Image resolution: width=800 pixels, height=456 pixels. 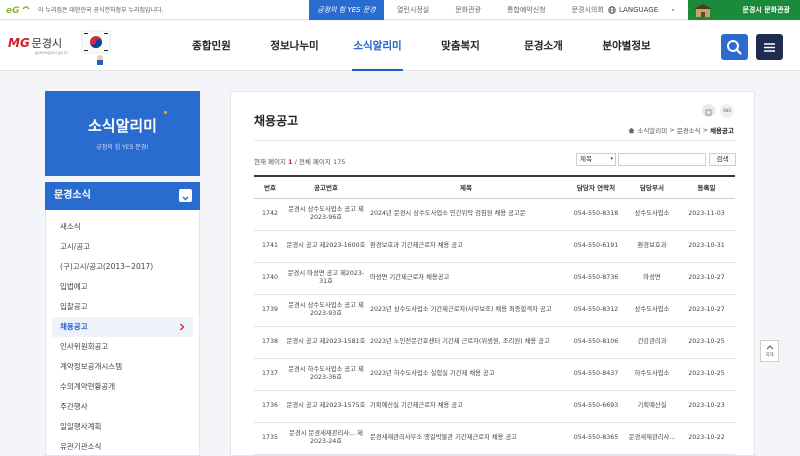 I want to click on row-date: 2023-10-31, so click(x=706, y=246).